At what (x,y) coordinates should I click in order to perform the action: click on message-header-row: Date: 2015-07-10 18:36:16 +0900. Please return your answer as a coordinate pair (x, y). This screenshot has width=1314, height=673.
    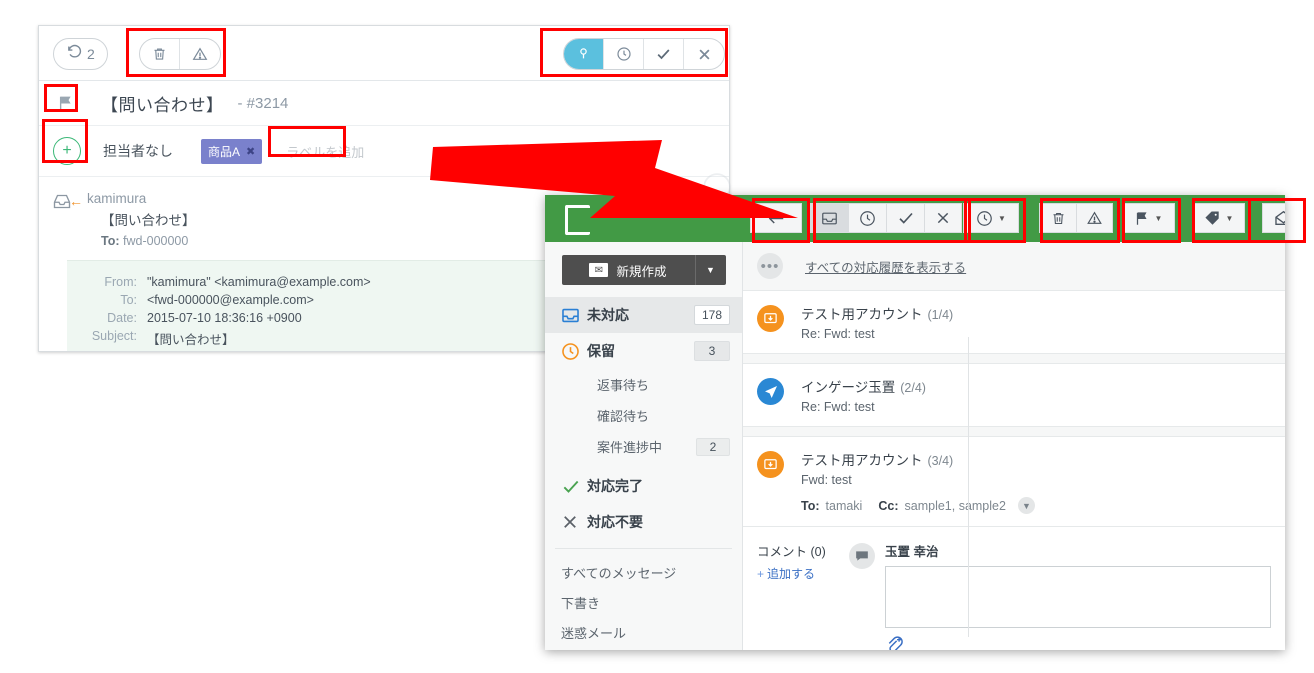
    Looking at the image, I should click on (219, 318).